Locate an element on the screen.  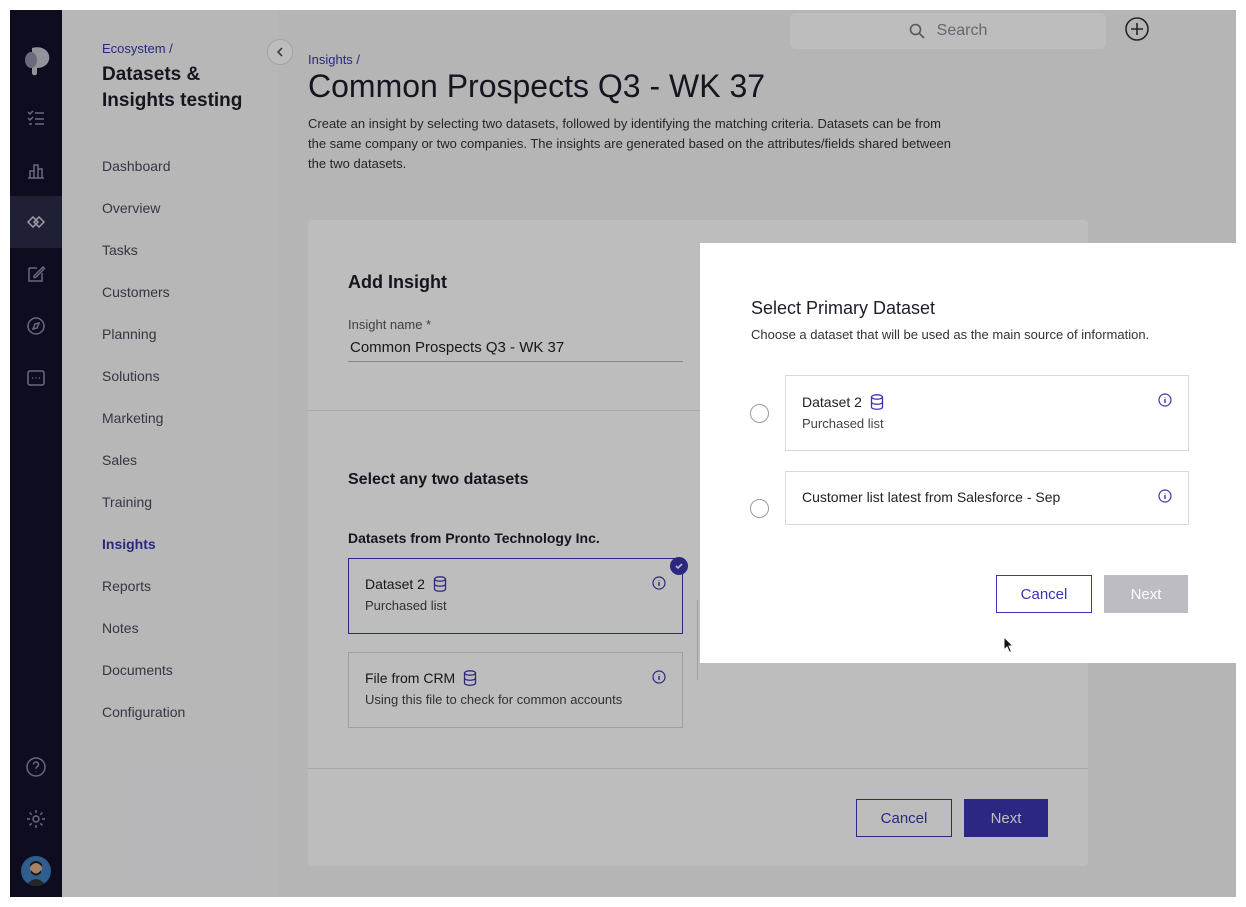
modal-dataset-option-1: Dataset 2 Purchased list is located at coordinates (987, 413).